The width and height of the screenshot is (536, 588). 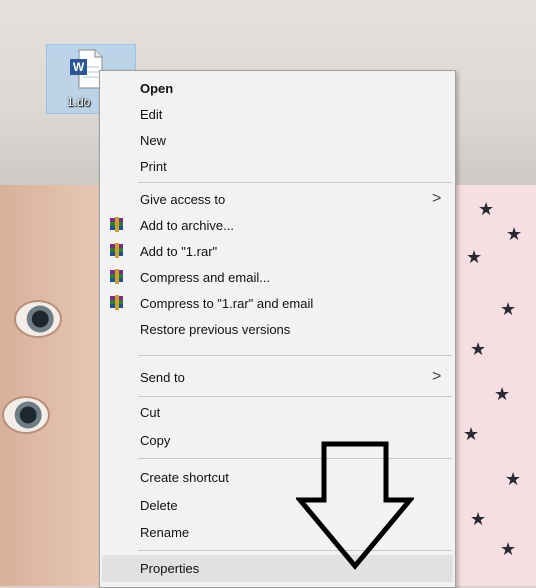 What do you see at coordinates (277, 88) in the screenshot?
I see `menu-item-open: Open` at bounding box center [277, 88].